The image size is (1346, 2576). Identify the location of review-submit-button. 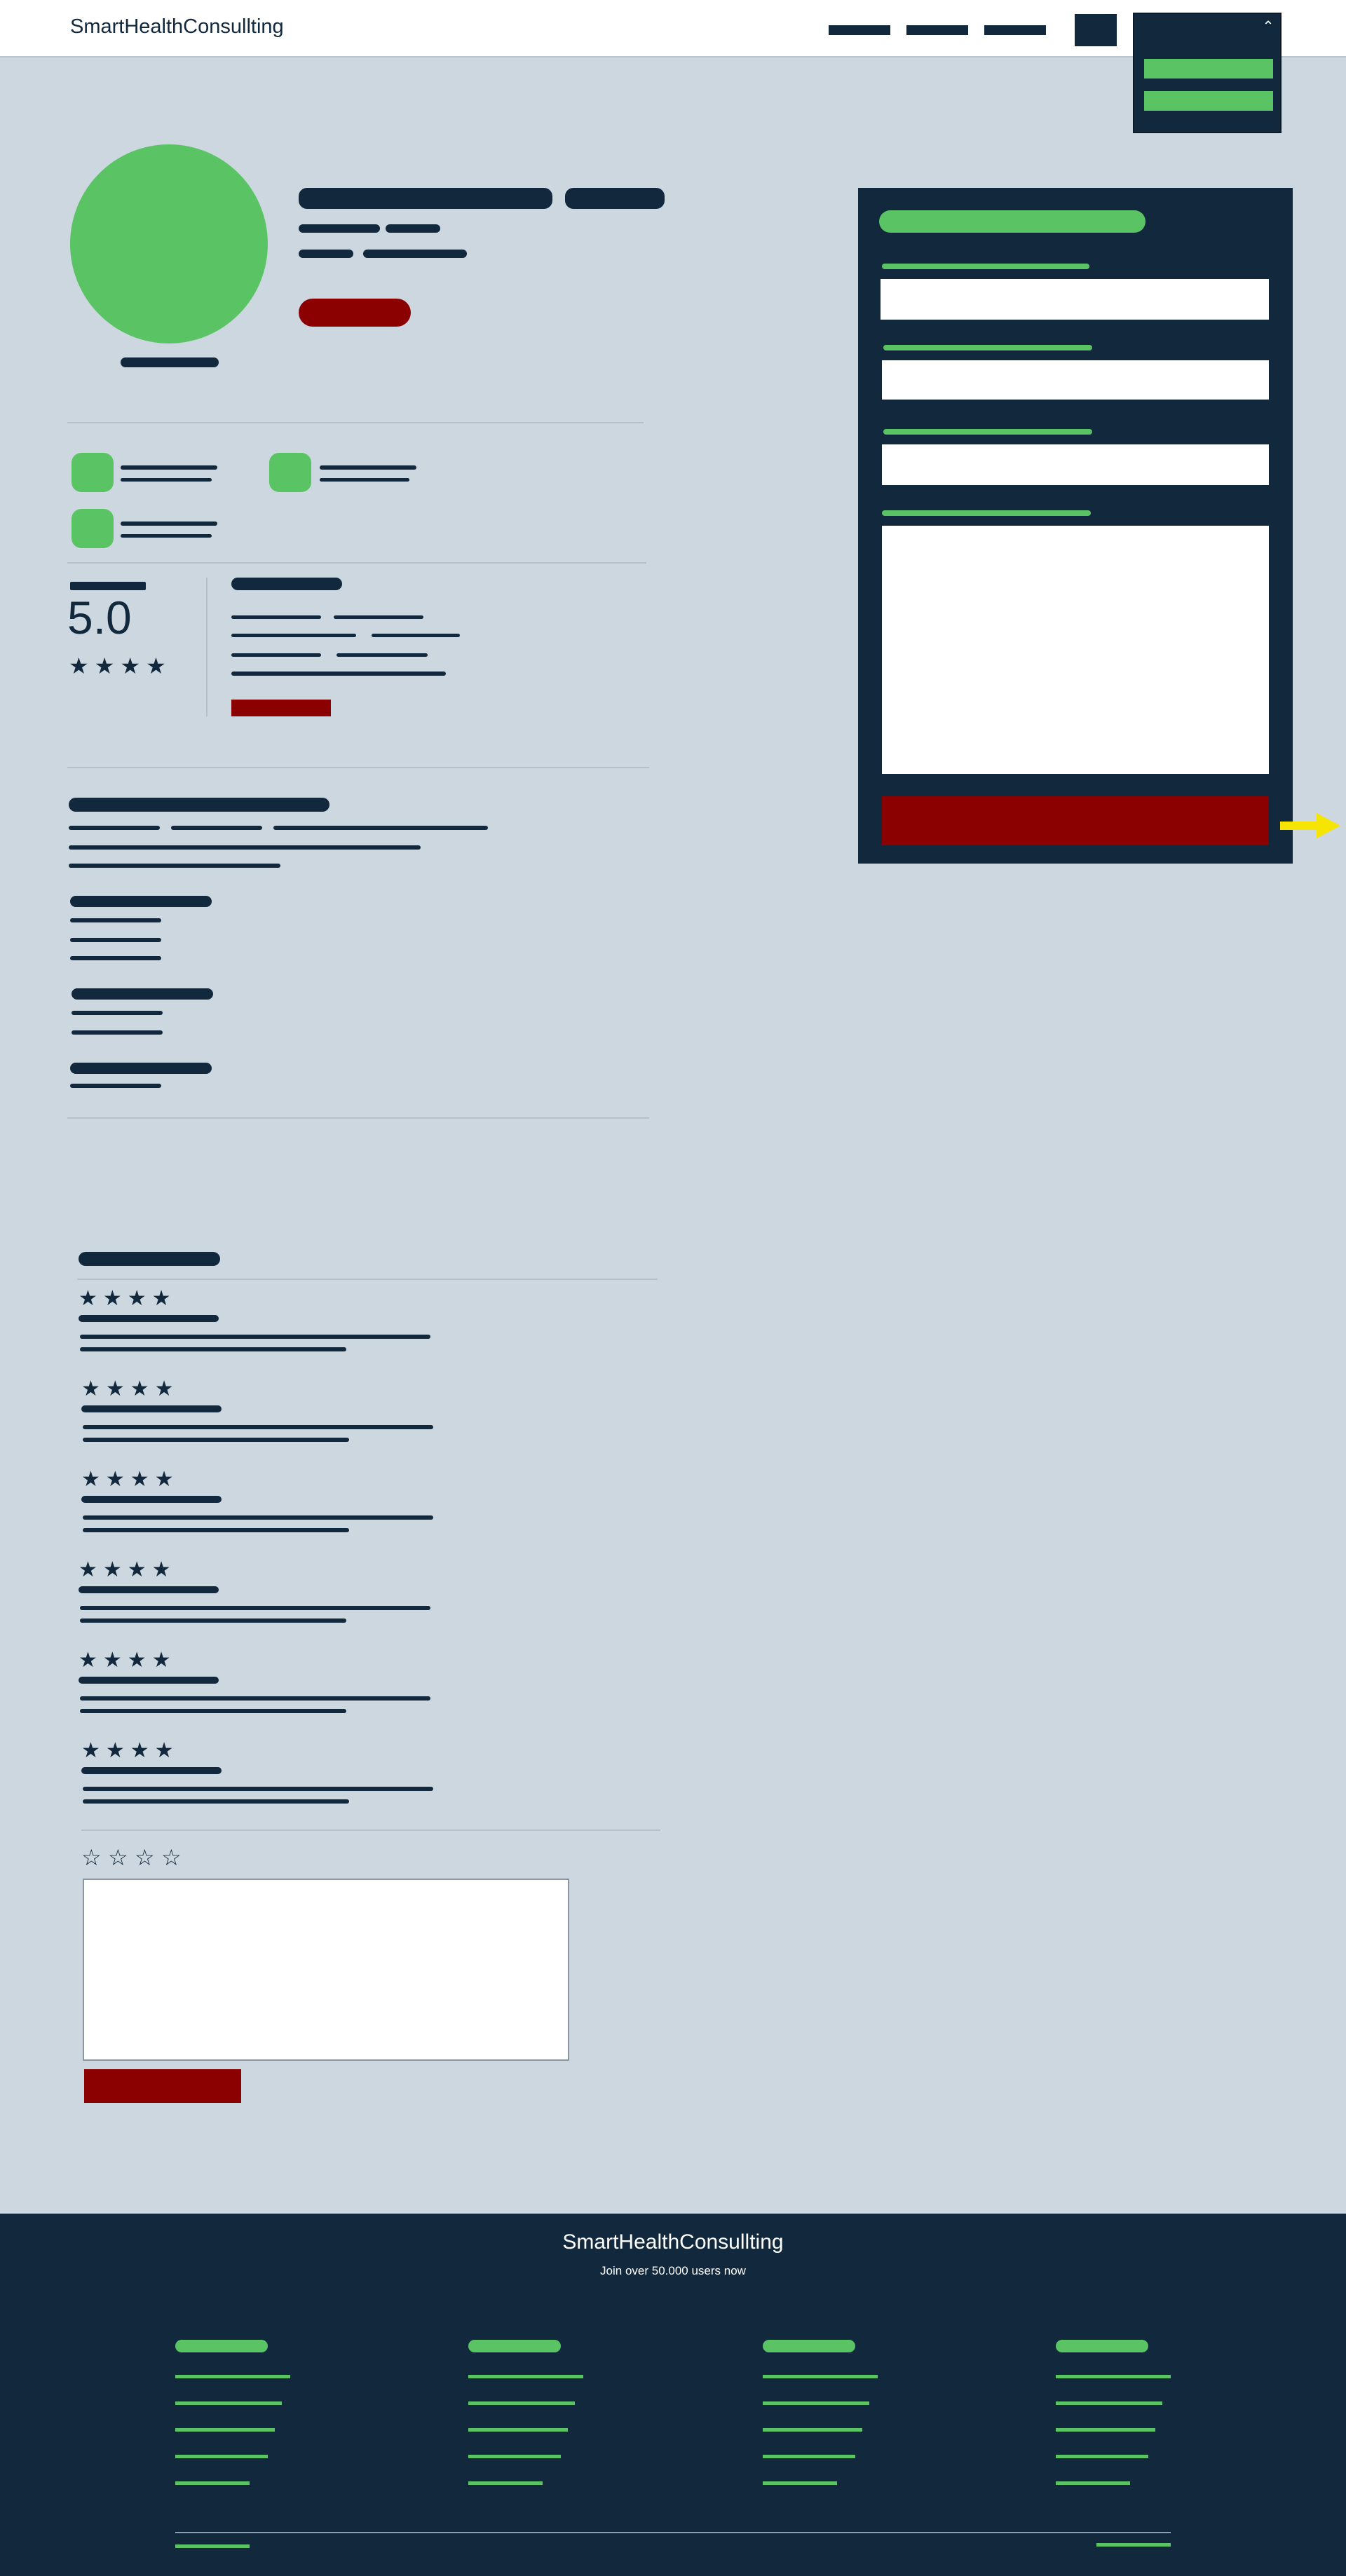
(162, 2086).